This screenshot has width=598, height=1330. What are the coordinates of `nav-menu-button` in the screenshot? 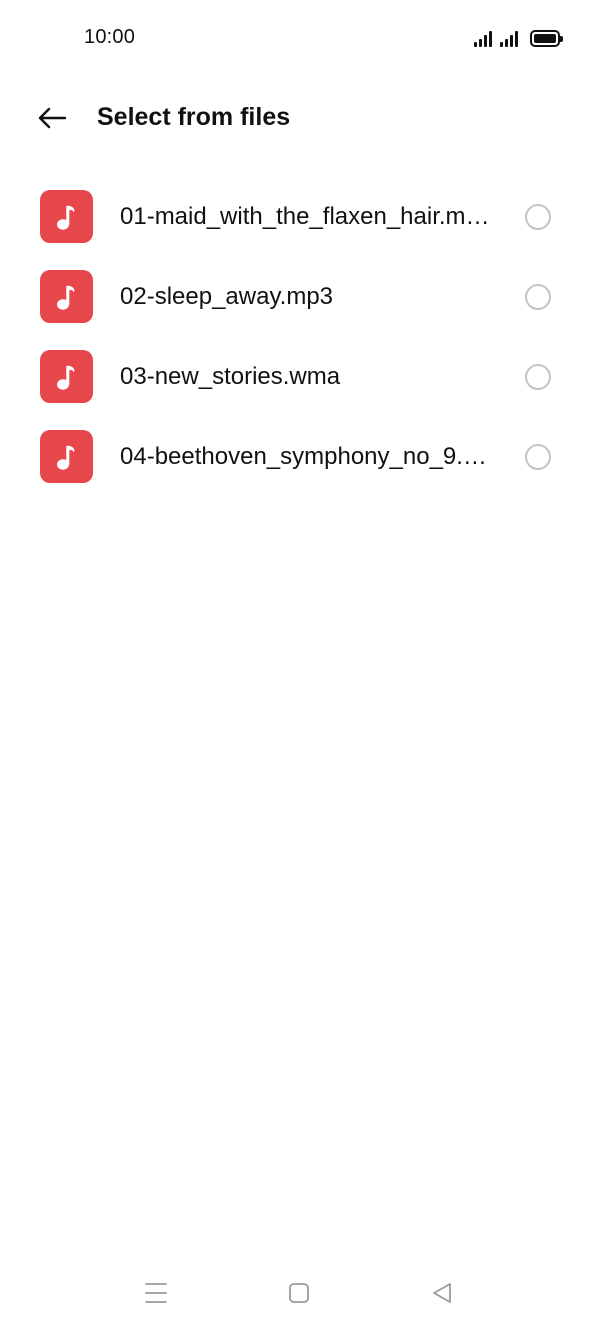 It's located at (156, 1293).